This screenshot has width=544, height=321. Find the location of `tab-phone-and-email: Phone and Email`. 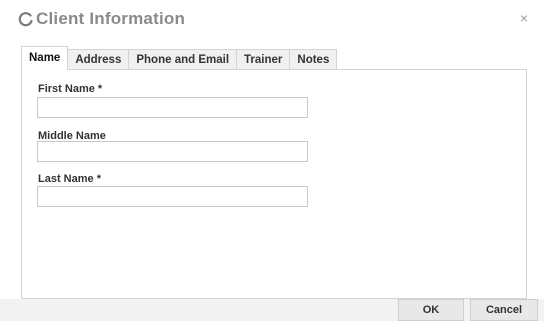

tab-phone-and-email: Phone and Email is located at coordinates (183, 59).